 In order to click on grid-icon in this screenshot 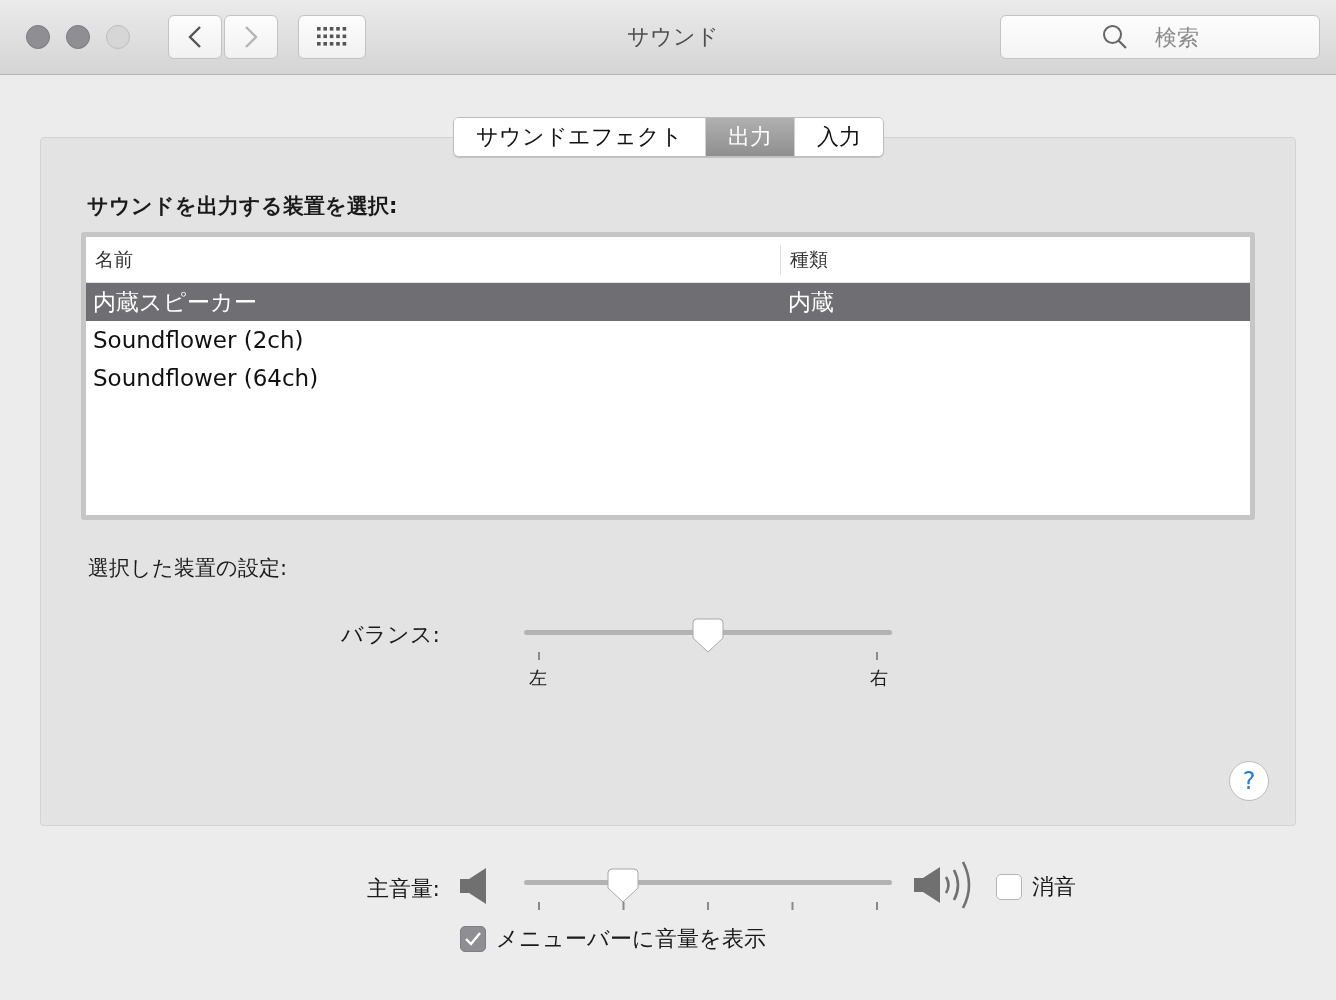, I will do `click(332, 37)`.